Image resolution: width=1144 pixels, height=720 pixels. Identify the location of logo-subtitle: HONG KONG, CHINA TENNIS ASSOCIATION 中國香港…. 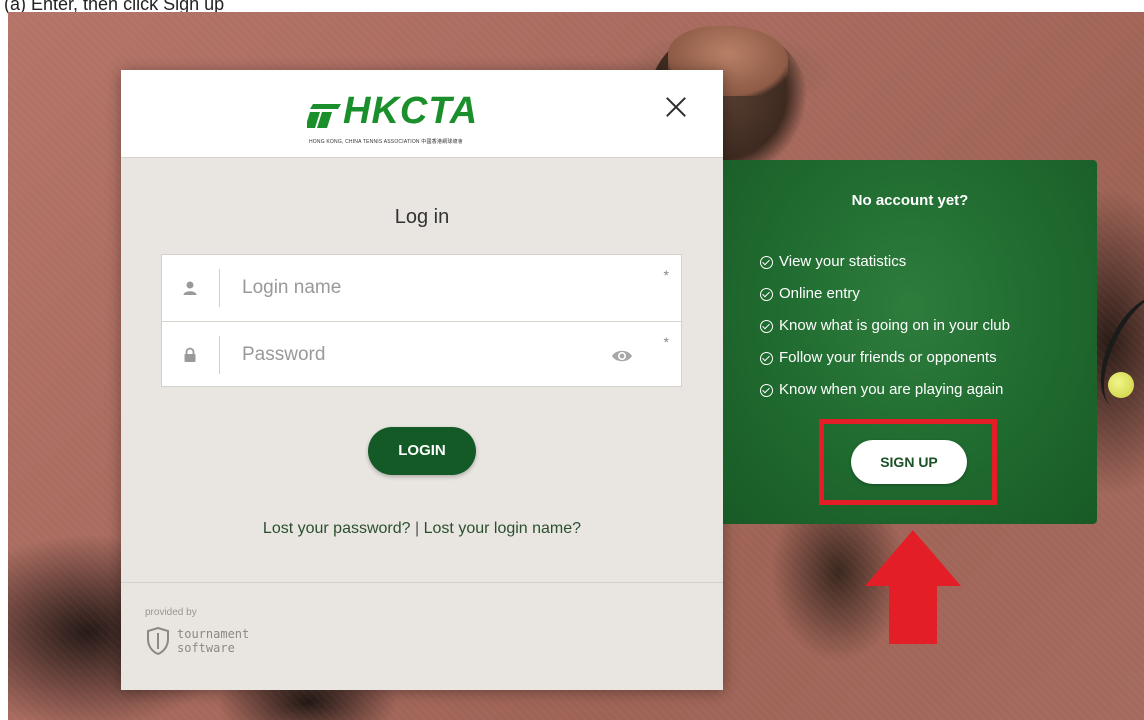
(386, 142).